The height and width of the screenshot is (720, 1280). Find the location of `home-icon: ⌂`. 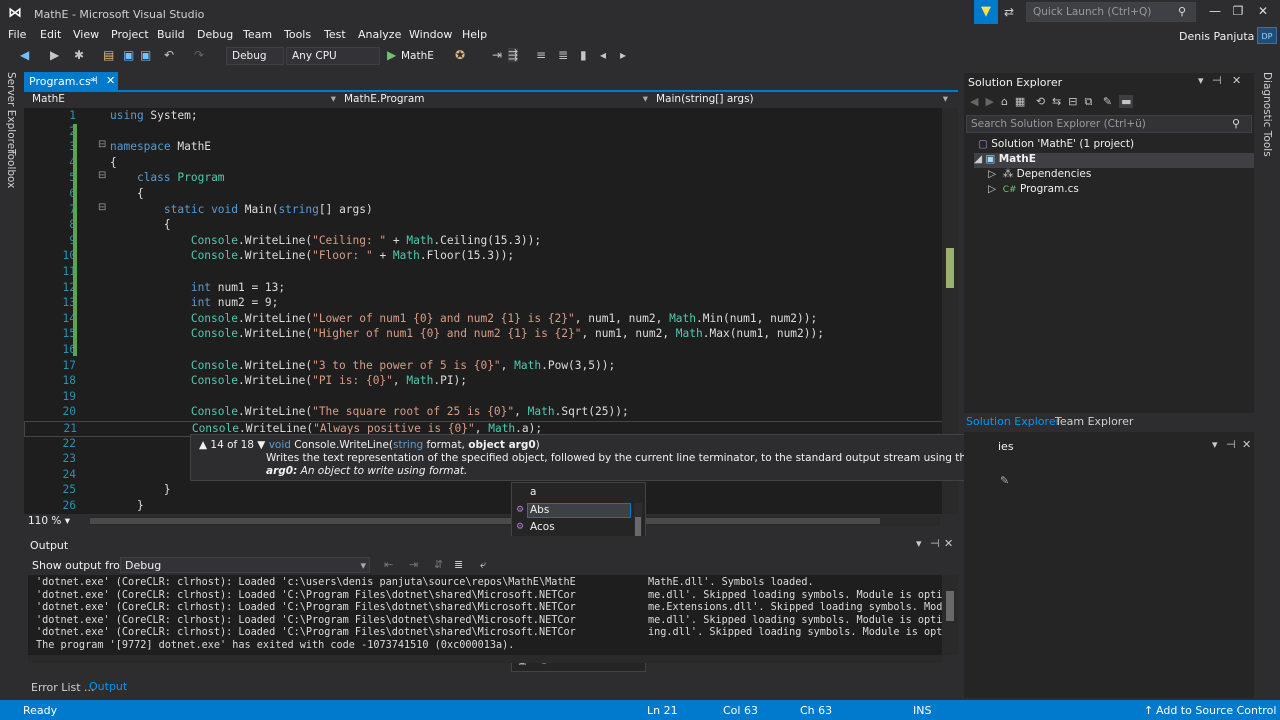

home-icon: ⌂ is located at coordinates (1004, 101).